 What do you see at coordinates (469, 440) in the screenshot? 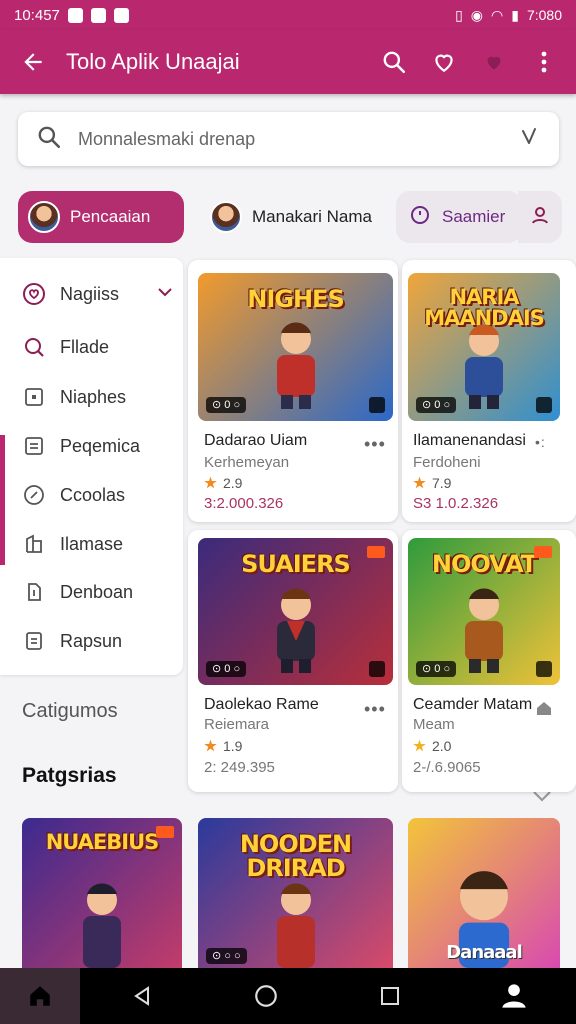
I see `game-name: Ilamanenandasi` at bounding box center [469, 440].